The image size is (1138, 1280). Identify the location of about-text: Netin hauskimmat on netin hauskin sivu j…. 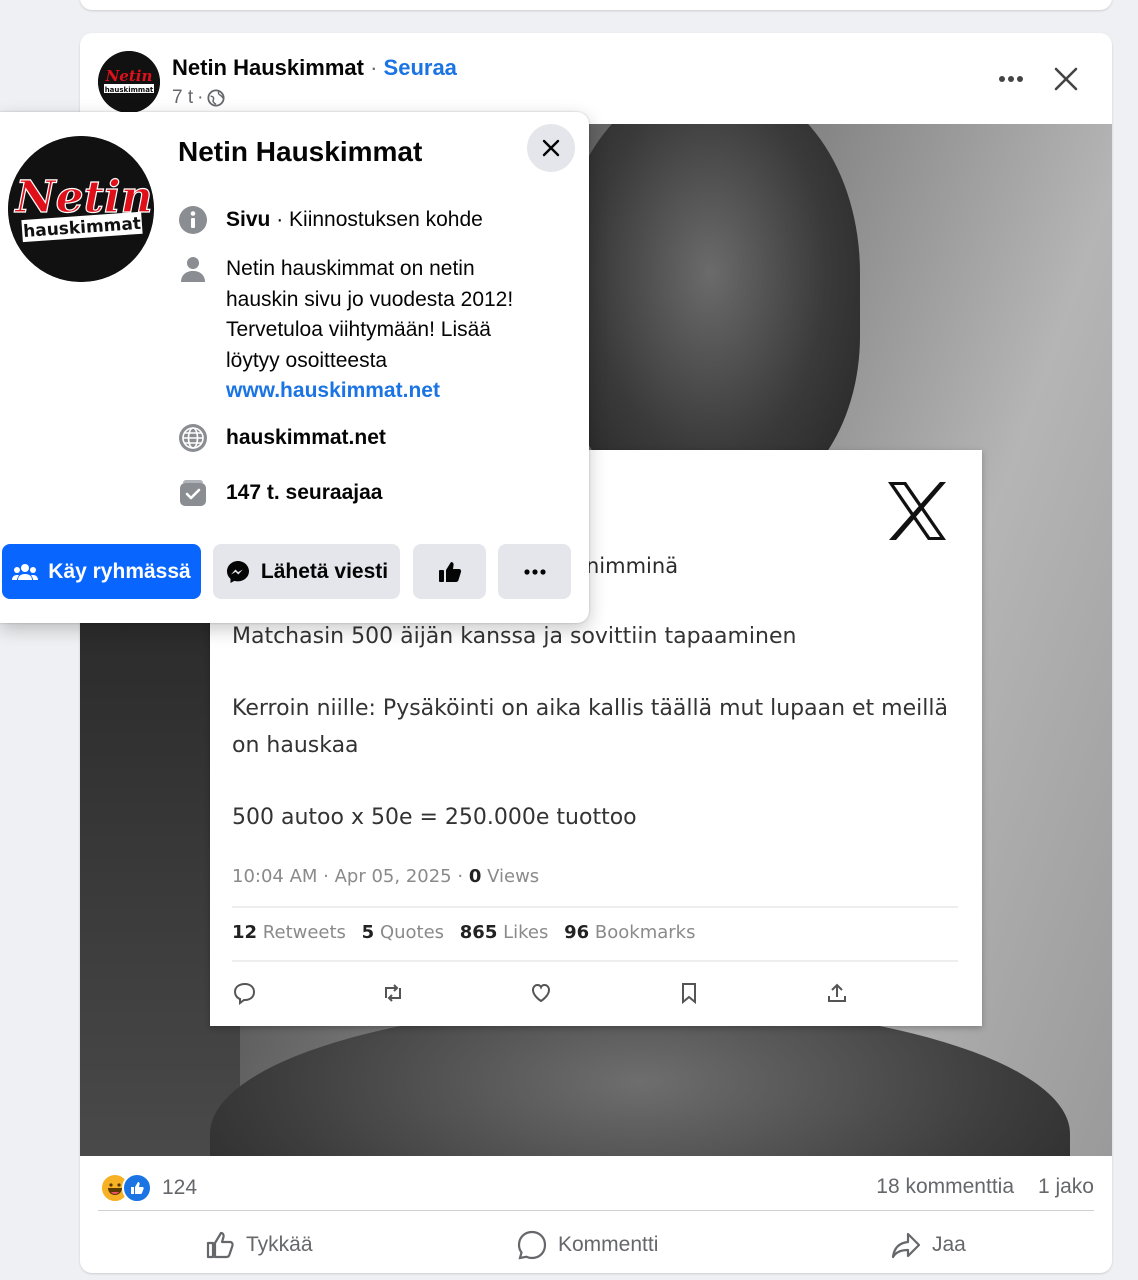
(369, 330).